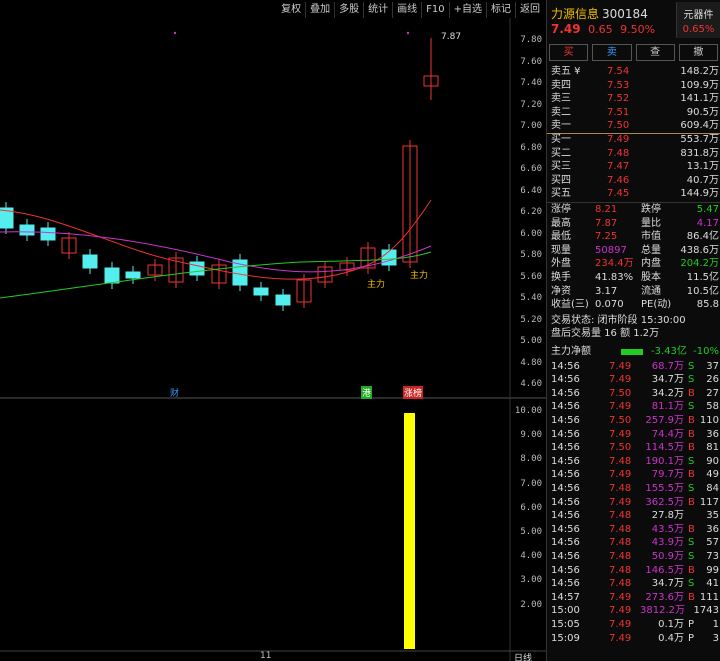 This screenshot has height=661, width=720. Describe the element at coordinates (528, 524) in the screenshot. I see `volume-axis: 10.00 9.00 8.00 7.00 6.00 5.00 4.00 3.00 2.00` at that location.